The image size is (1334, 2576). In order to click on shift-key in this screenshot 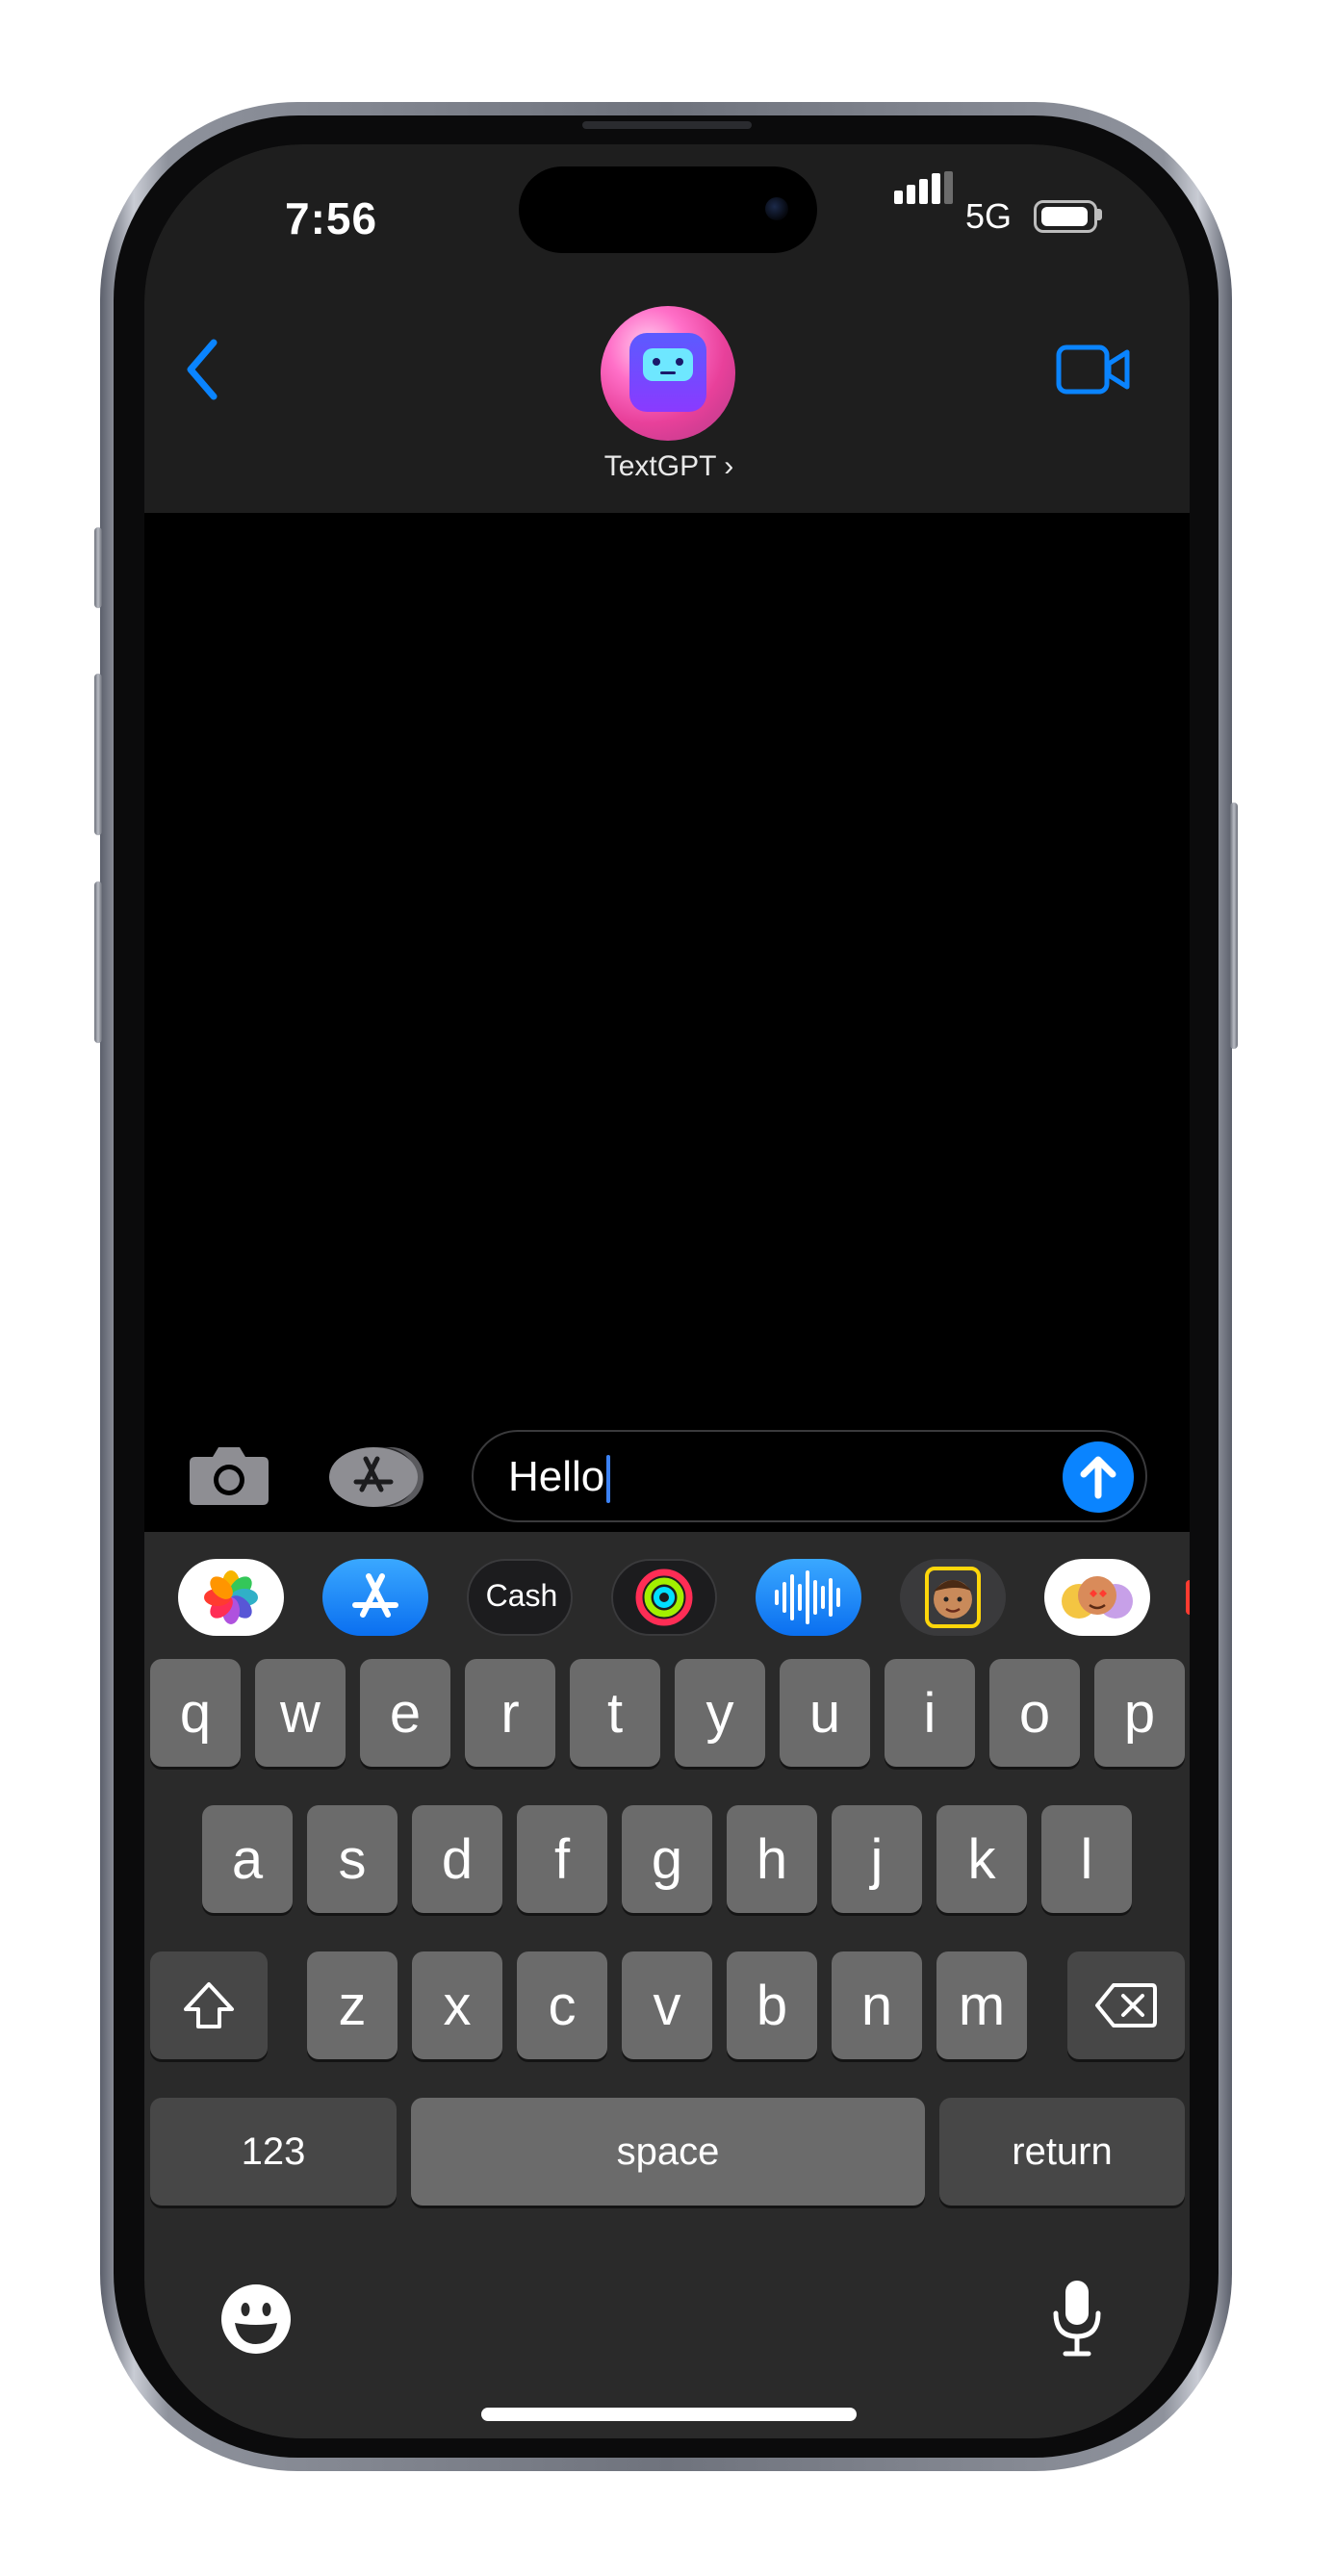, I will do `click(209, 2005)`.